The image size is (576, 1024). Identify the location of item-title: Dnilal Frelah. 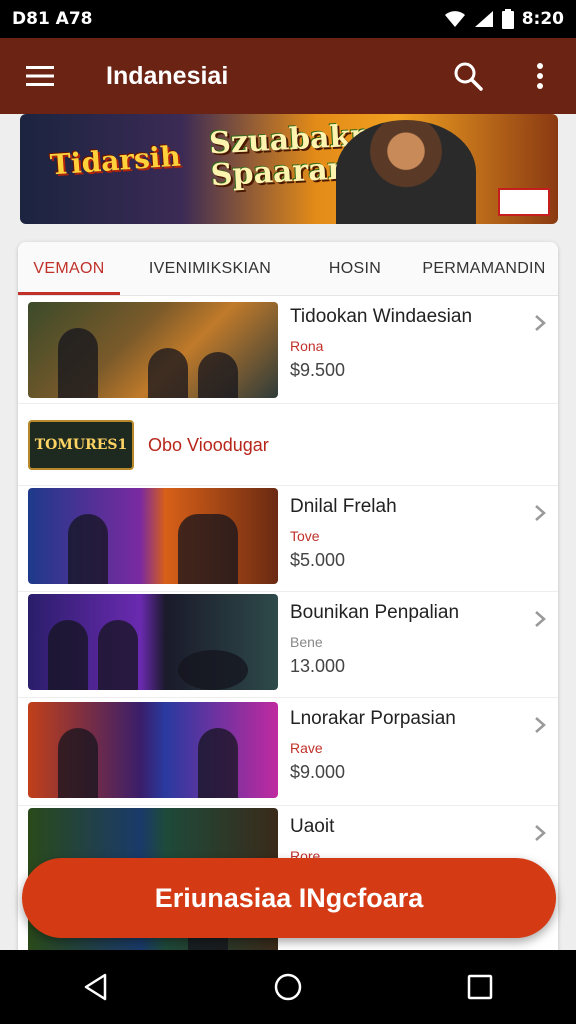
(343, 506).